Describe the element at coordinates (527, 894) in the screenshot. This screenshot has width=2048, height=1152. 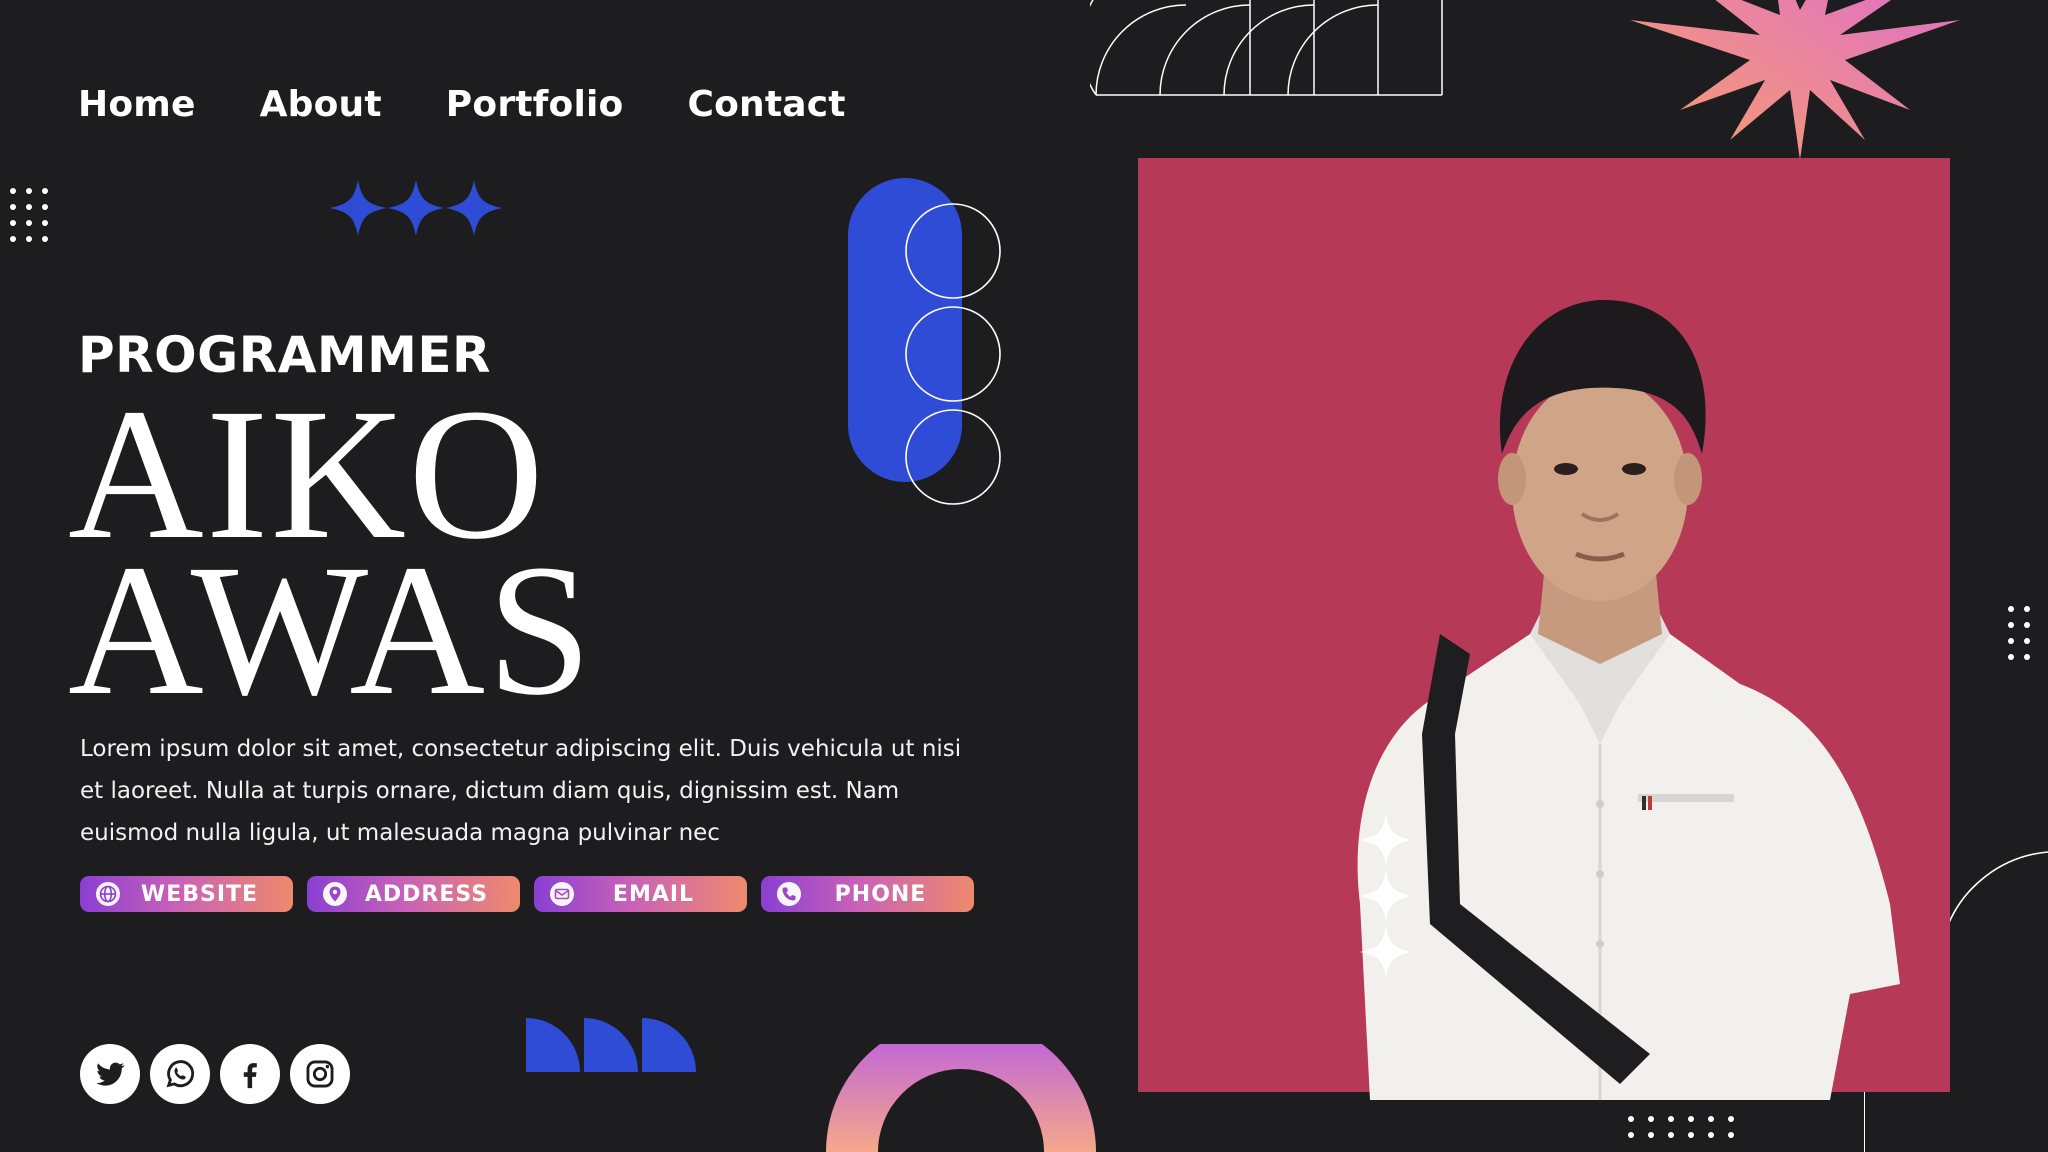
I see `contact-pills: WEBSITE ADDRESS EMAIL PHONE` at that location.